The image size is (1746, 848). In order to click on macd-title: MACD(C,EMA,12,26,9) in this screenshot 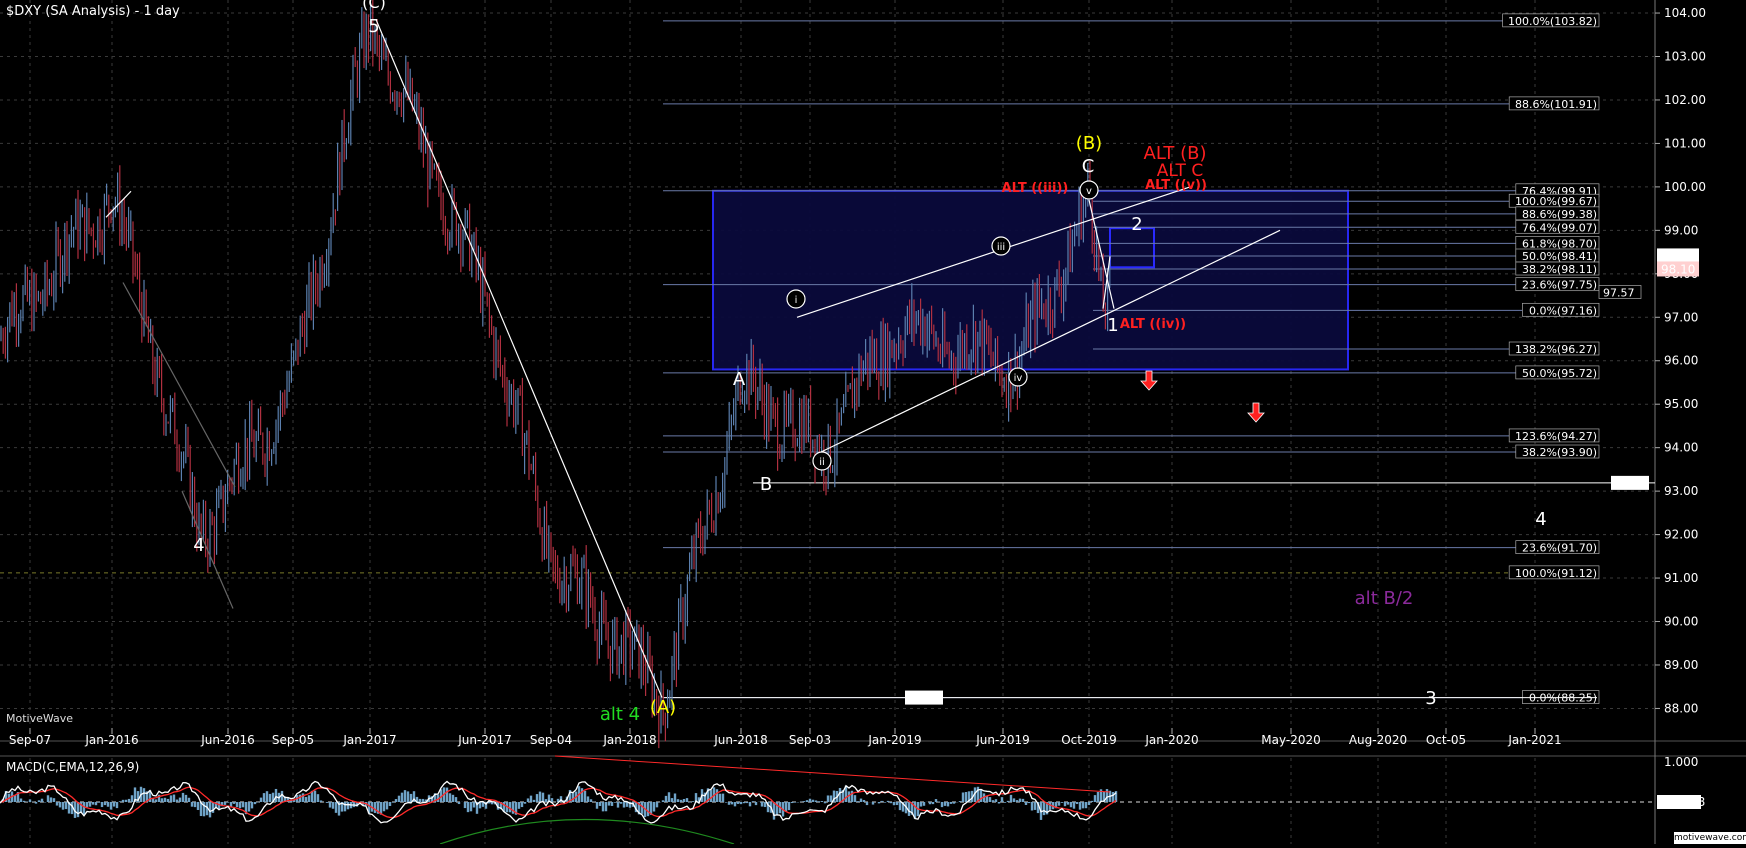, I will do `click(73, 767)`.